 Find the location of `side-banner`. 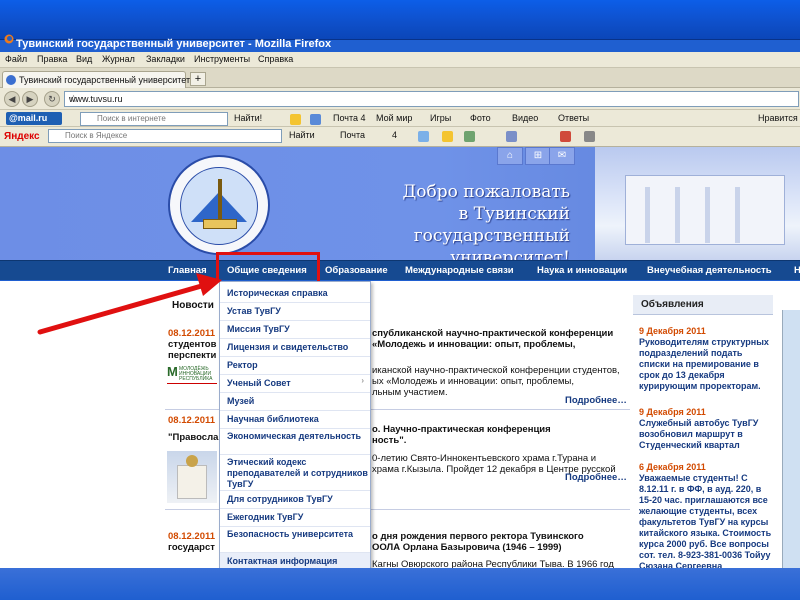

side-banner is located at coordinates (791, 440).